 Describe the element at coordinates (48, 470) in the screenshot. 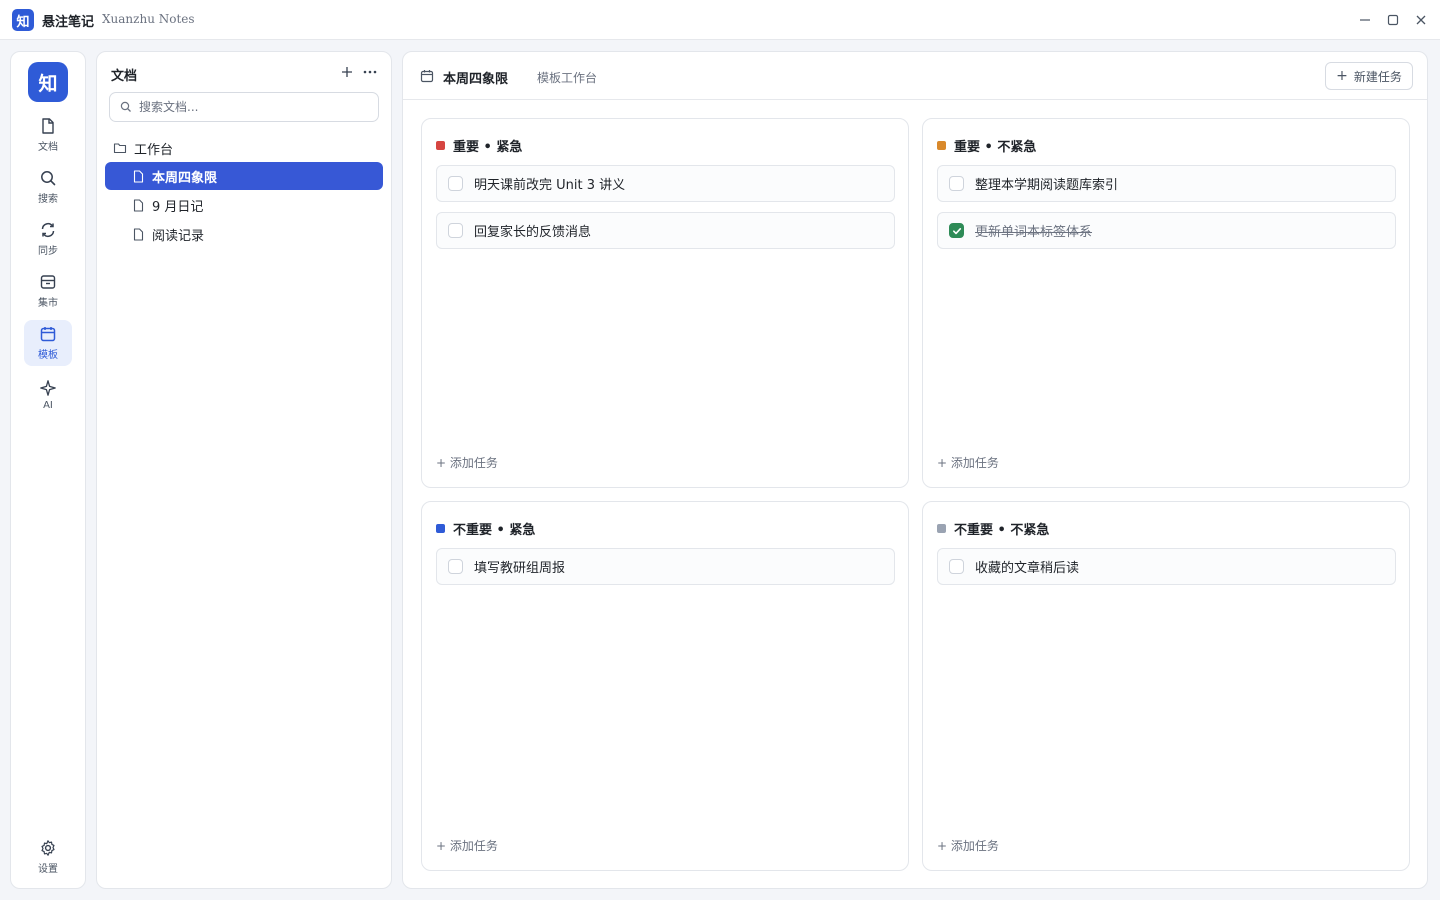

I see `nav-rail: 知 文档 搜索 同步 集市 模板 AI 设置` at that location.